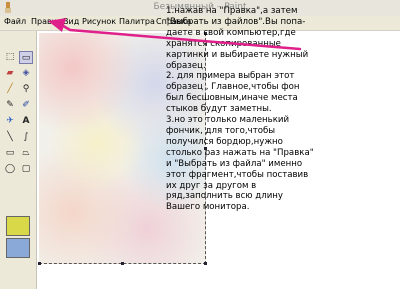 The width and height of the screenshot is (400, 289). What do you see at coordinates (175, 34) in the screenshot?
I see `pointer-arrow-icon` at bounding box center [175, 34].